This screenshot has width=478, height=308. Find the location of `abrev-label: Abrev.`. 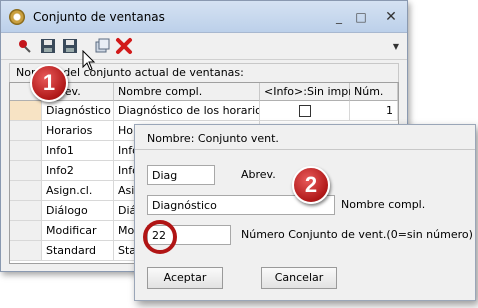

abrev-label: Abrev. is located at coordinates (258, 174).